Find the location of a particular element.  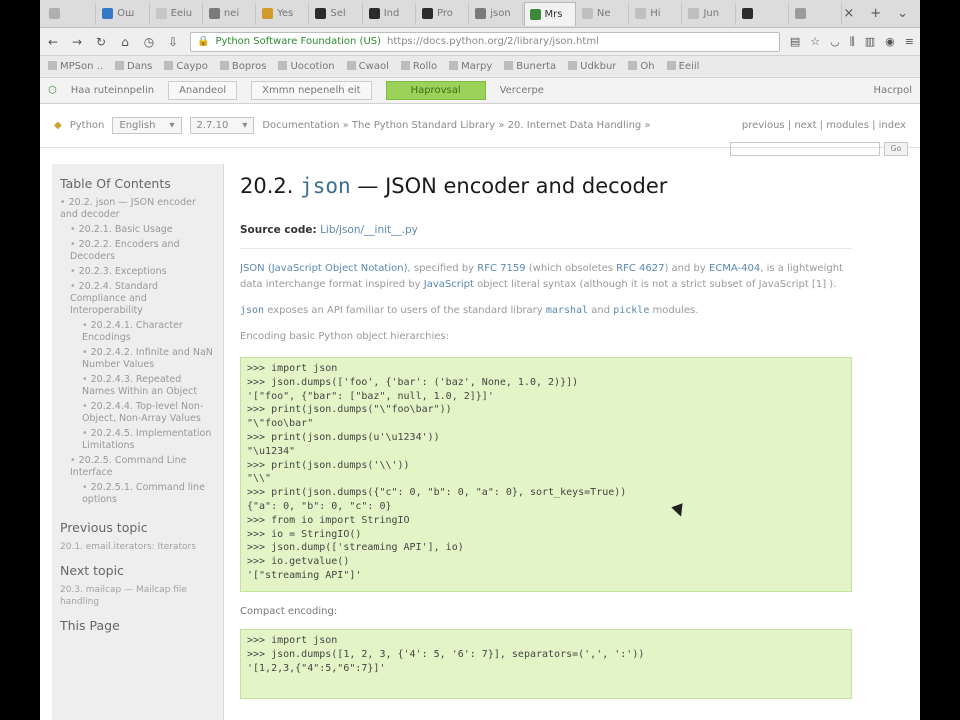

browser-tab: Sel is located at coordinates (336, 13).